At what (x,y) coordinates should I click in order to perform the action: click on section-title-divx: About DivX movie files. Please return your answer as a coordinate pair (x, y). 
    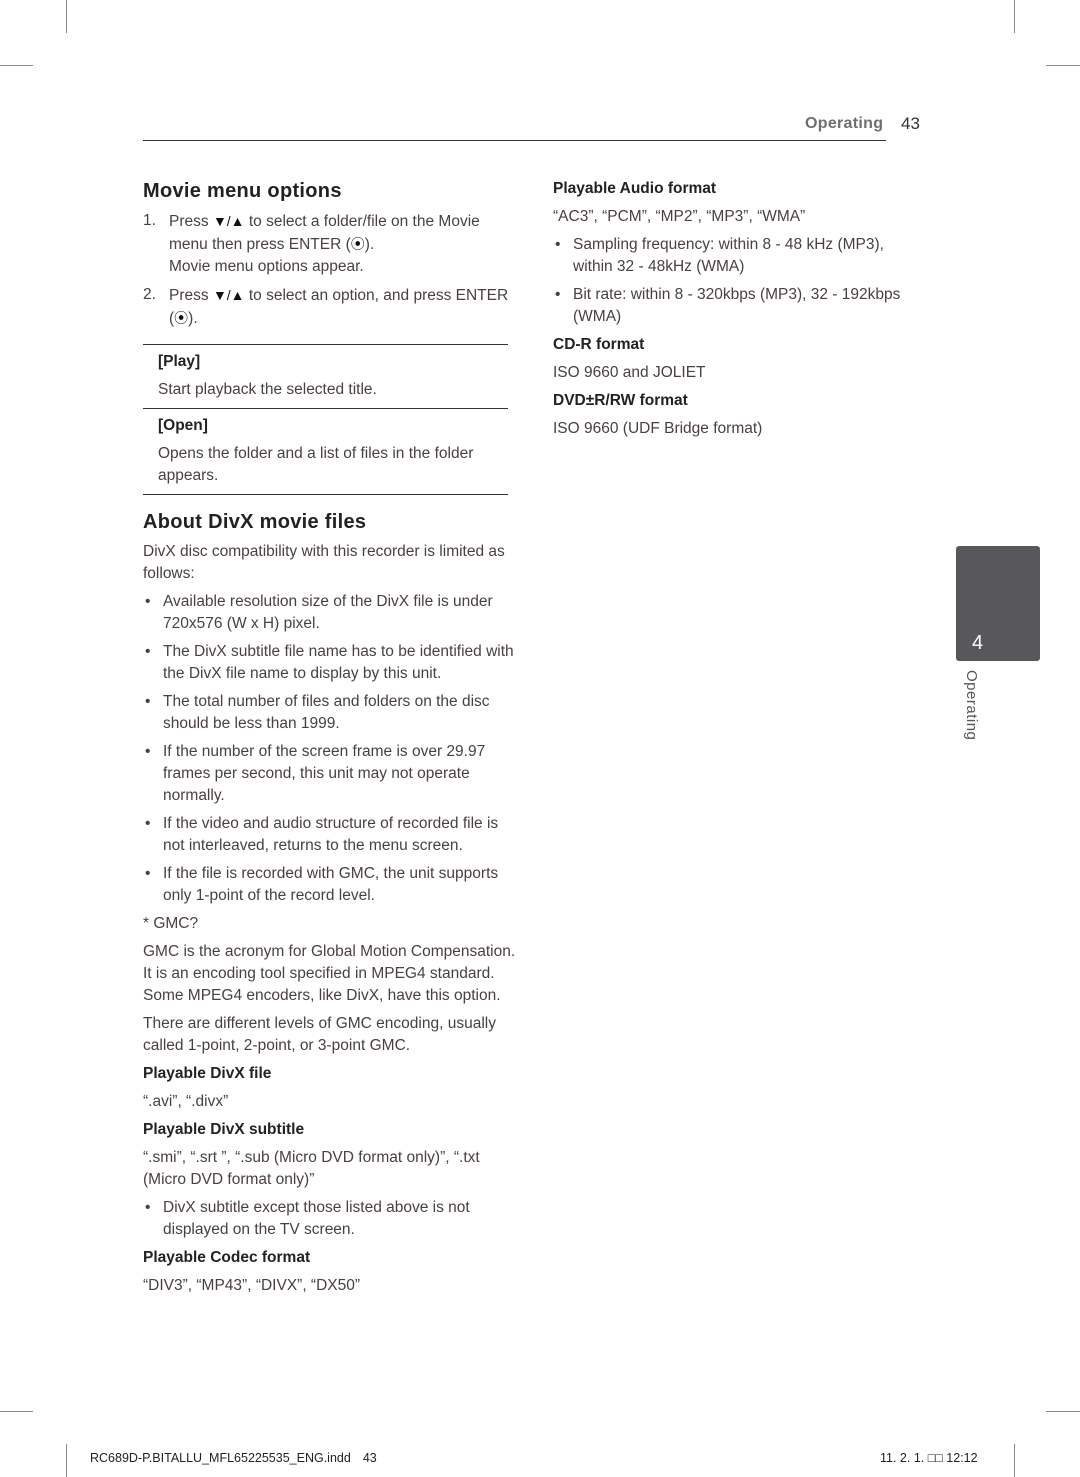
    Looking at the image, I should click on (255, 522).